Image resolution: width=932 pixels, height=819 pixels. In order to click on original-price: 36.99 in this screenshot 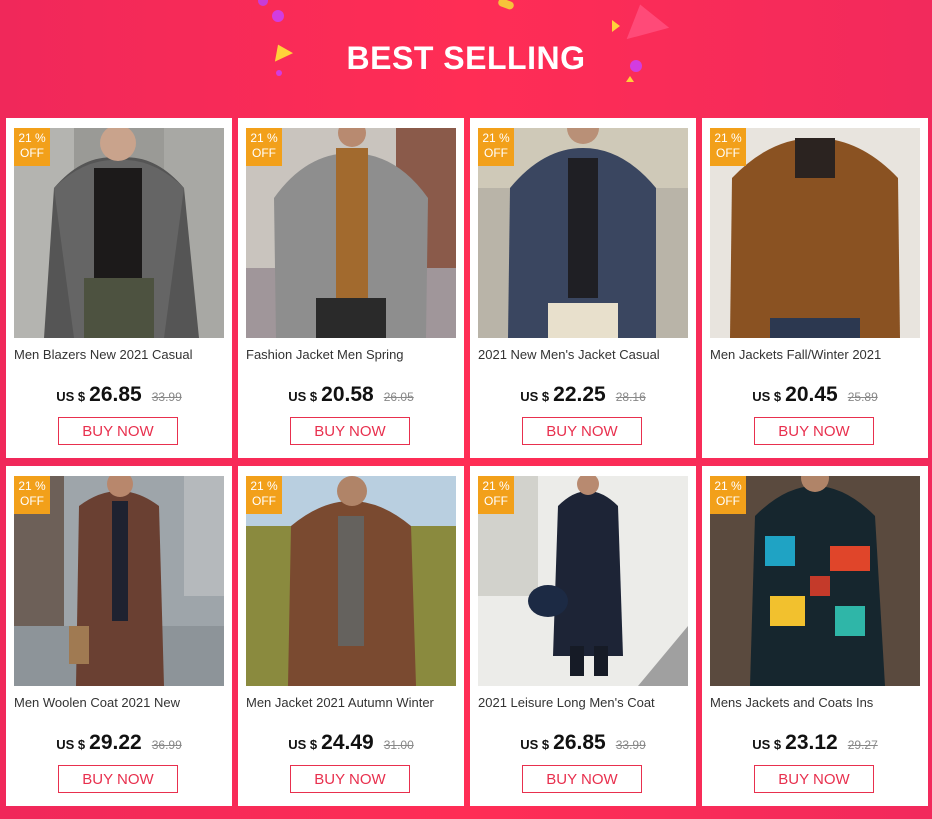, I will do `click(166, 745)`.